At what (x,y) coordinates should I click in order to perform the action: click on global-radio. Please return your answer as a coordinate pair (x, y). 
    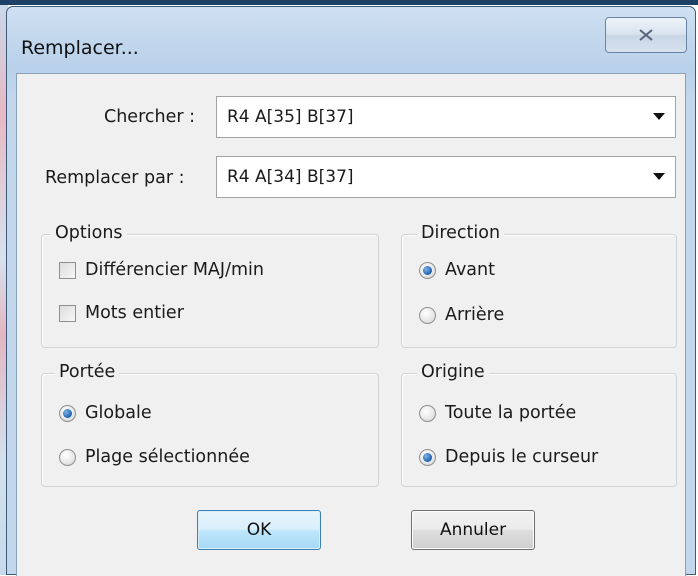
    Looking at the image, I should click on (67, 413).